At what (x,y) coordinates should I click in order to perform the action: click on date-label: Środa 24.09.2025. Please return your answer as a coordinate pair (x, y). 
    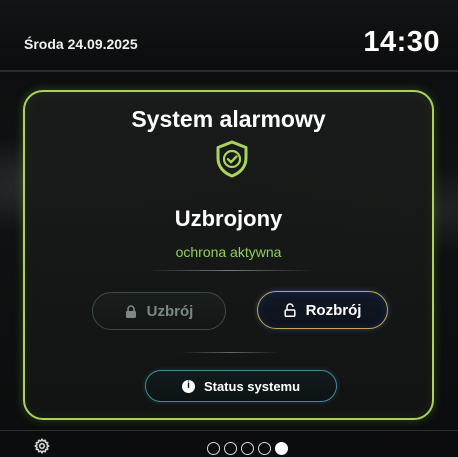
    Looking at the image, I should click on (81, 44).